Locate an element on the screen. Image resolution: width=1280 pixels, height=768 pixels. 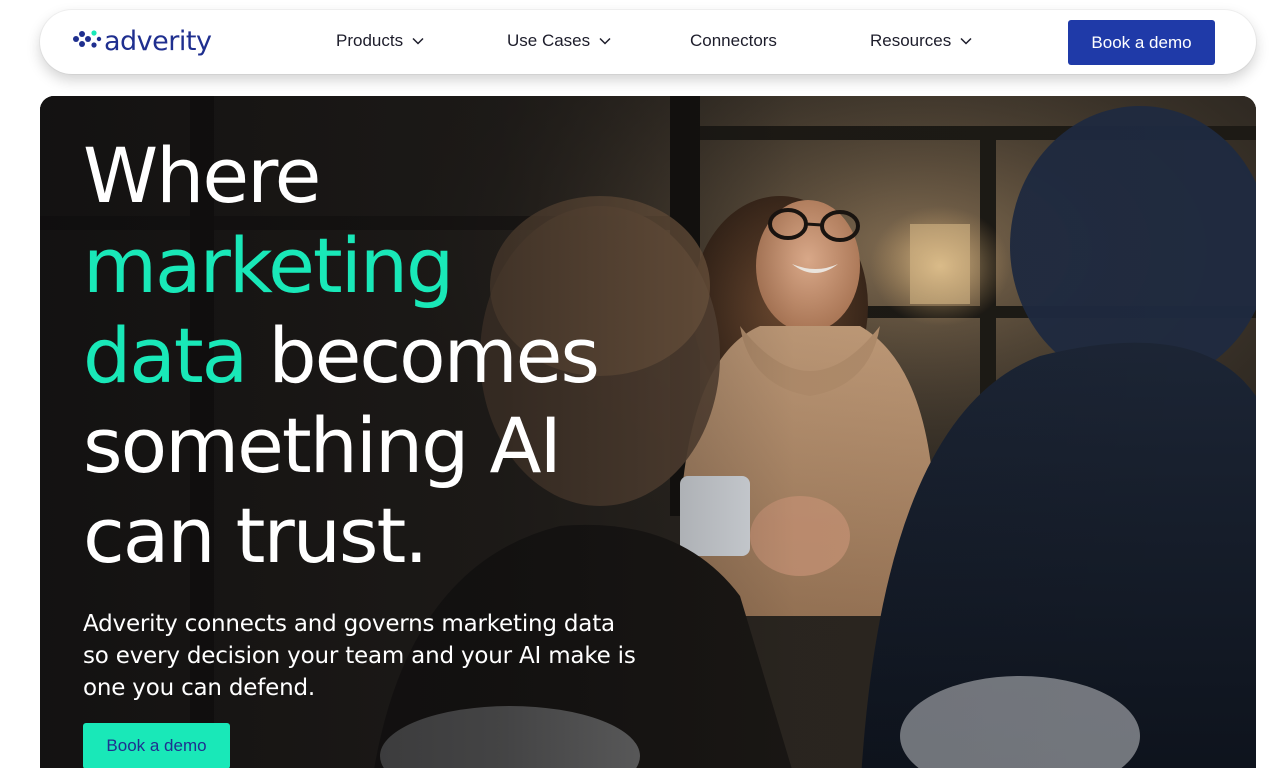
nav-connectors: Connectors is located at coordinates (733, 41).